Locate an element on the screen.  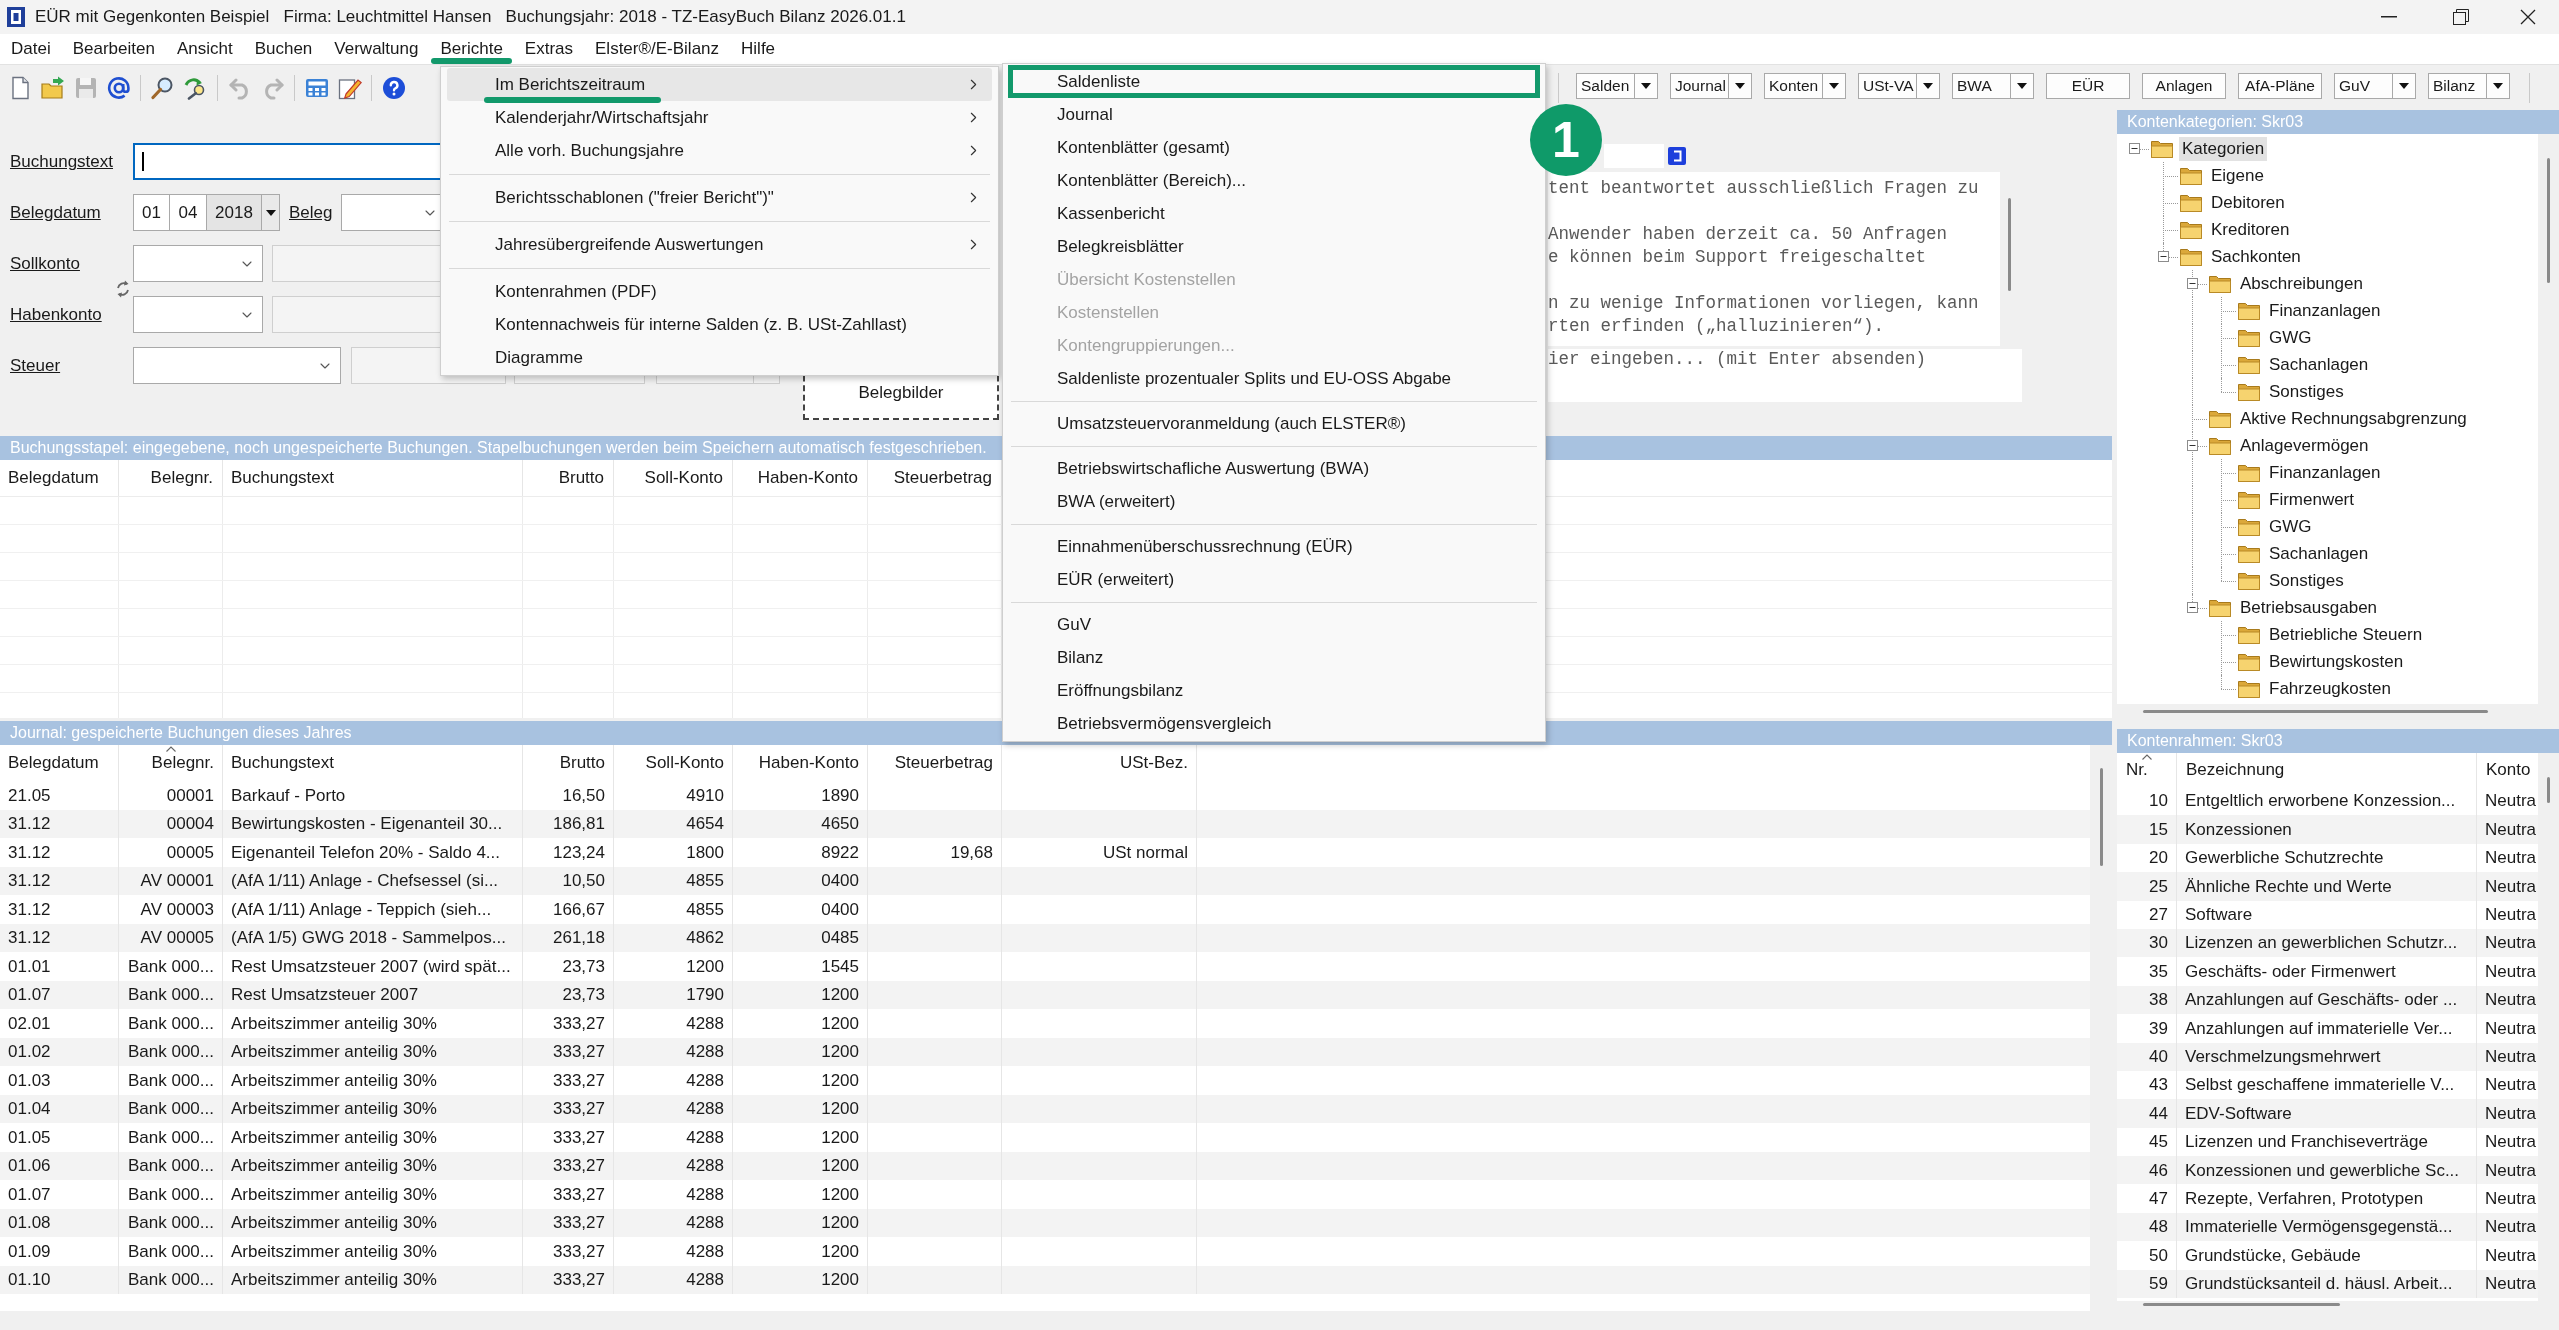
table-row: 01.04 Bank 000... Arbeitszimmer anteilig 30% 333,27 4288 1200 is located at coordinates (1045, 1108).